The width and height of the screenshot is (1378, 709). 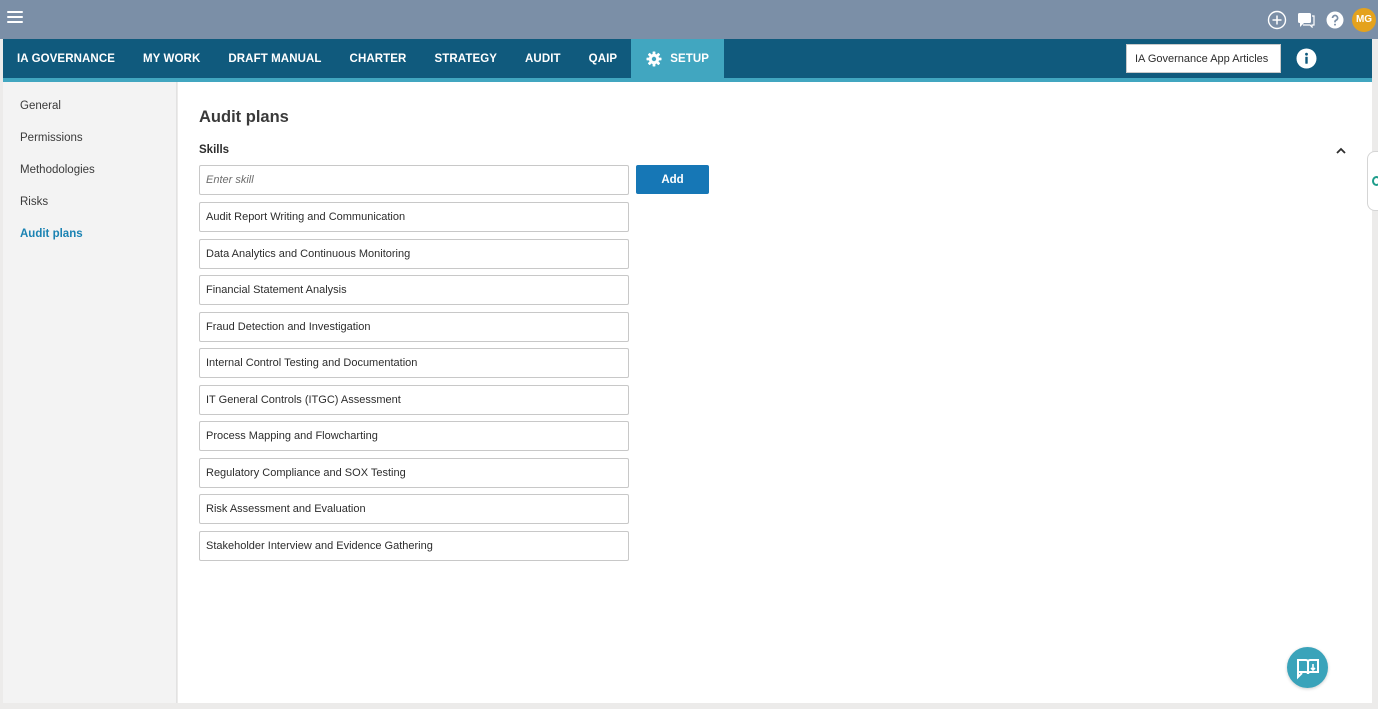 I want to click on skill-list-item: Audit Report Writing and Communication, so click(x=414, y=217).